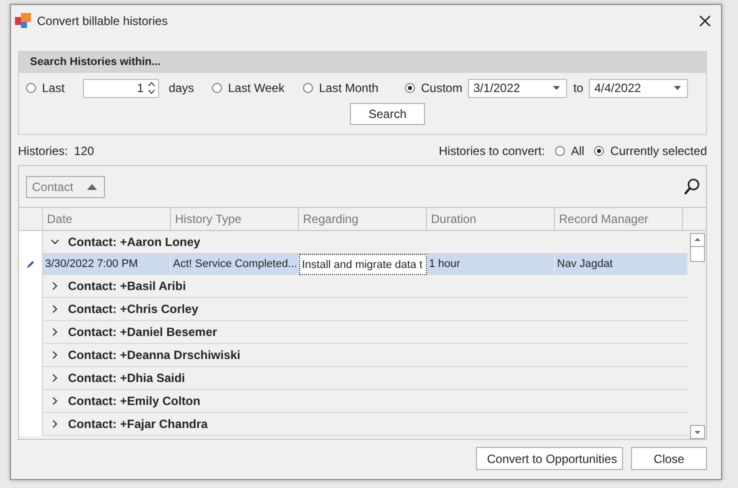  What do you see at coordinates (618, 88) in the screenshot?
I see `date-value: 4/4/2022` at bounding box center [618, 88].